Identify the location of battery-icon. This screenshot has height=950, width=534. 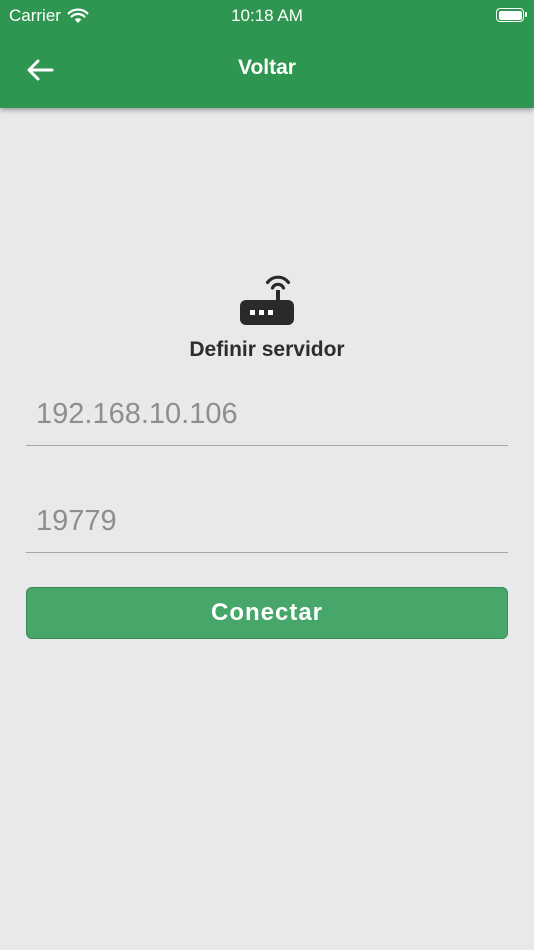
(511, 15).